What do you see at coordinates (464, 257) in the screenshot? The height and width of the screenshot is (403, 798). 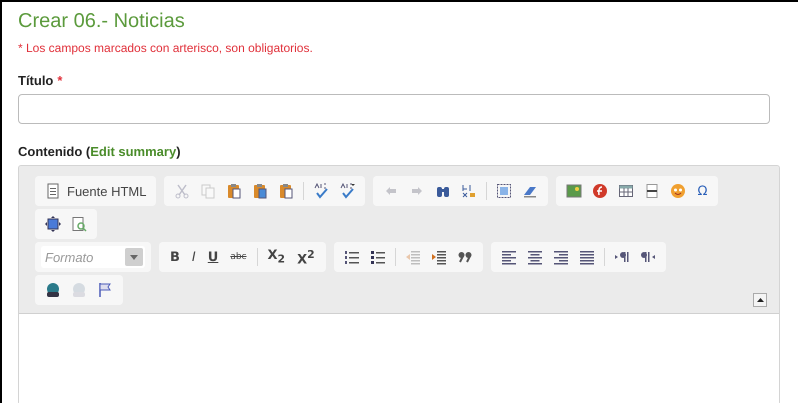 I see `quote-icon` at bounding box center [464, 257].